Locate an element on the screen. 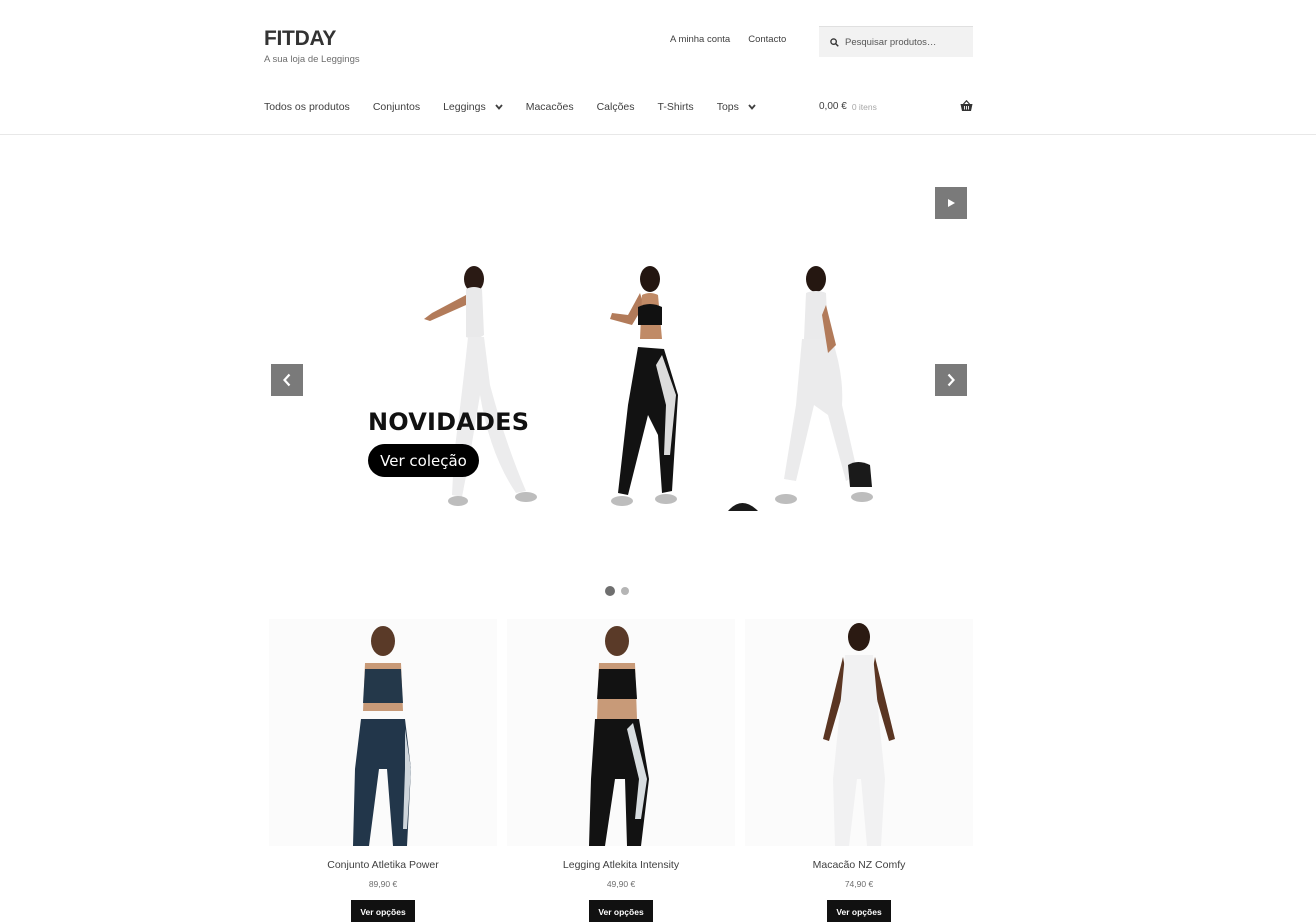 Image resolution: width=1316 pixels, height=923 pixels. chevron-left-icon is located at coordinates (287, 380).